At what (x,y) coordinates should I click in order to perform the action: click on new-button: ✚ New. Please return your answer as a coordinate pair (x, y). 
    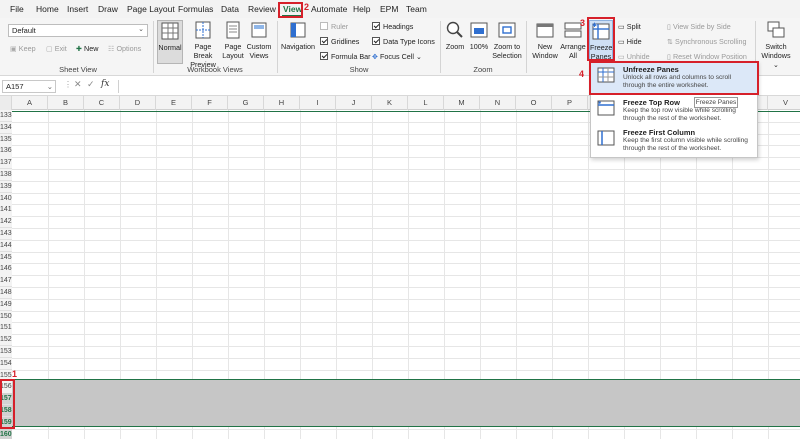
    Looking at the image, I should click on (87, 49).